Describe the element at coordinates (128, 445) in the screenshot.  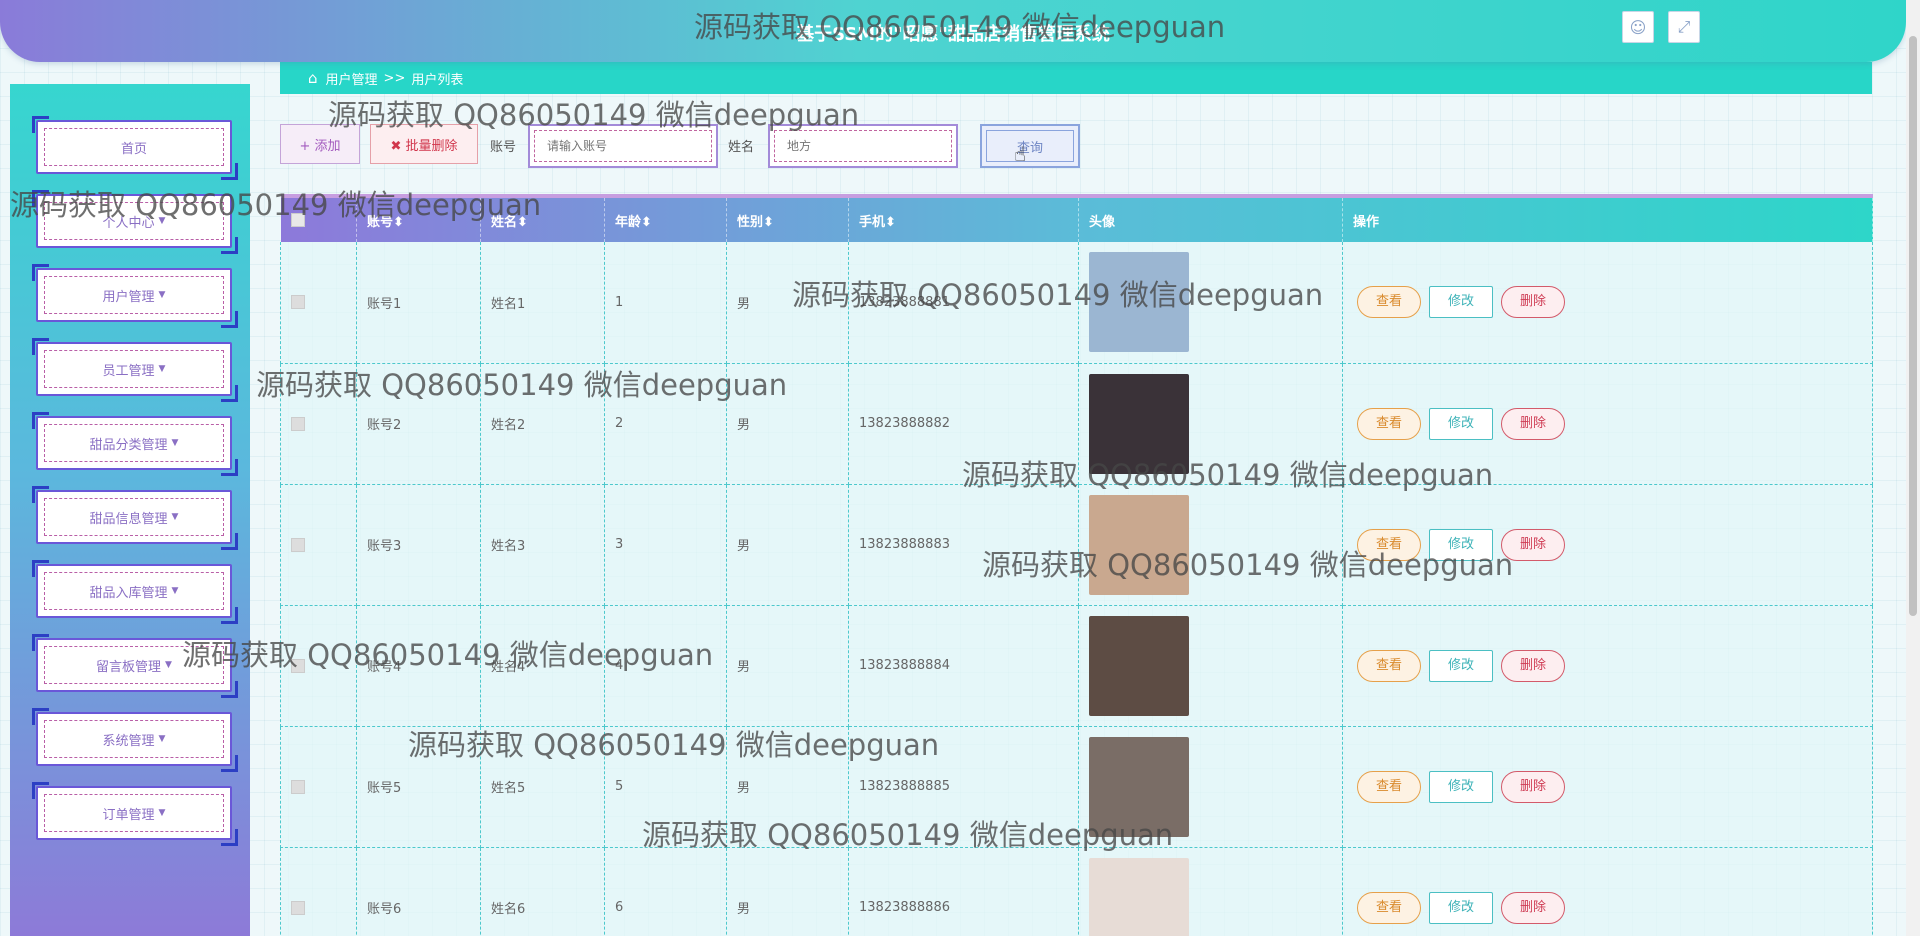
I see `sidebar-item-label: 甜品分类管理` at that location.